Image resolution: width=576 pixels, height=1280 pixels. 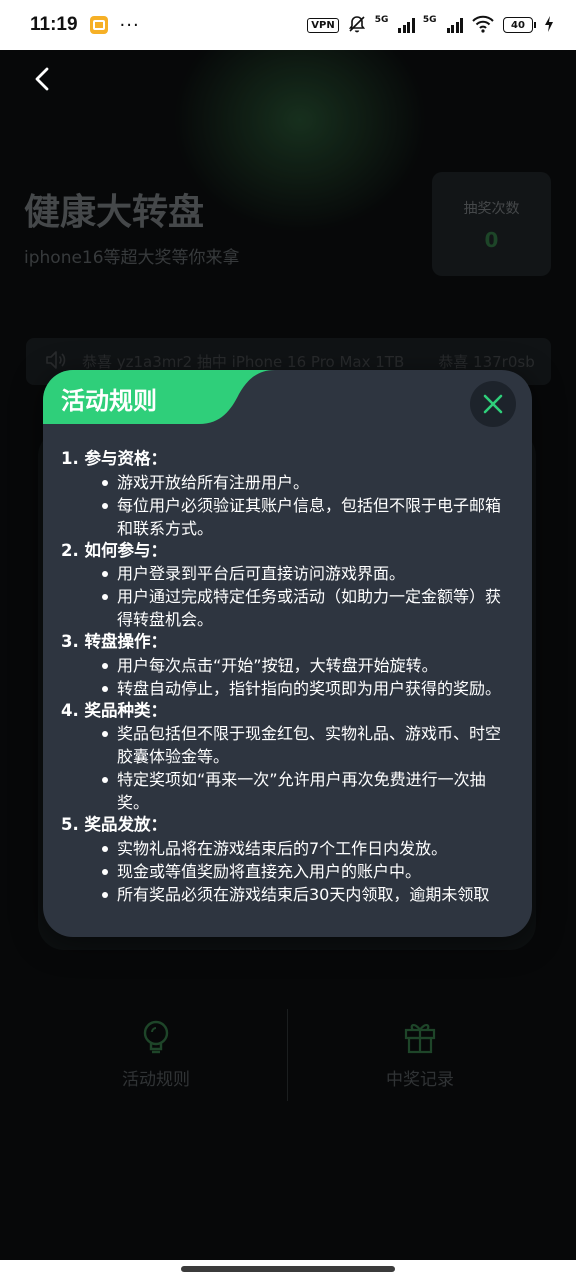 What do you see at coordinates (114, 458) in the screenshot?
I see `rule-heading: 1. 参与资格：` at bounding box center [114, 458].